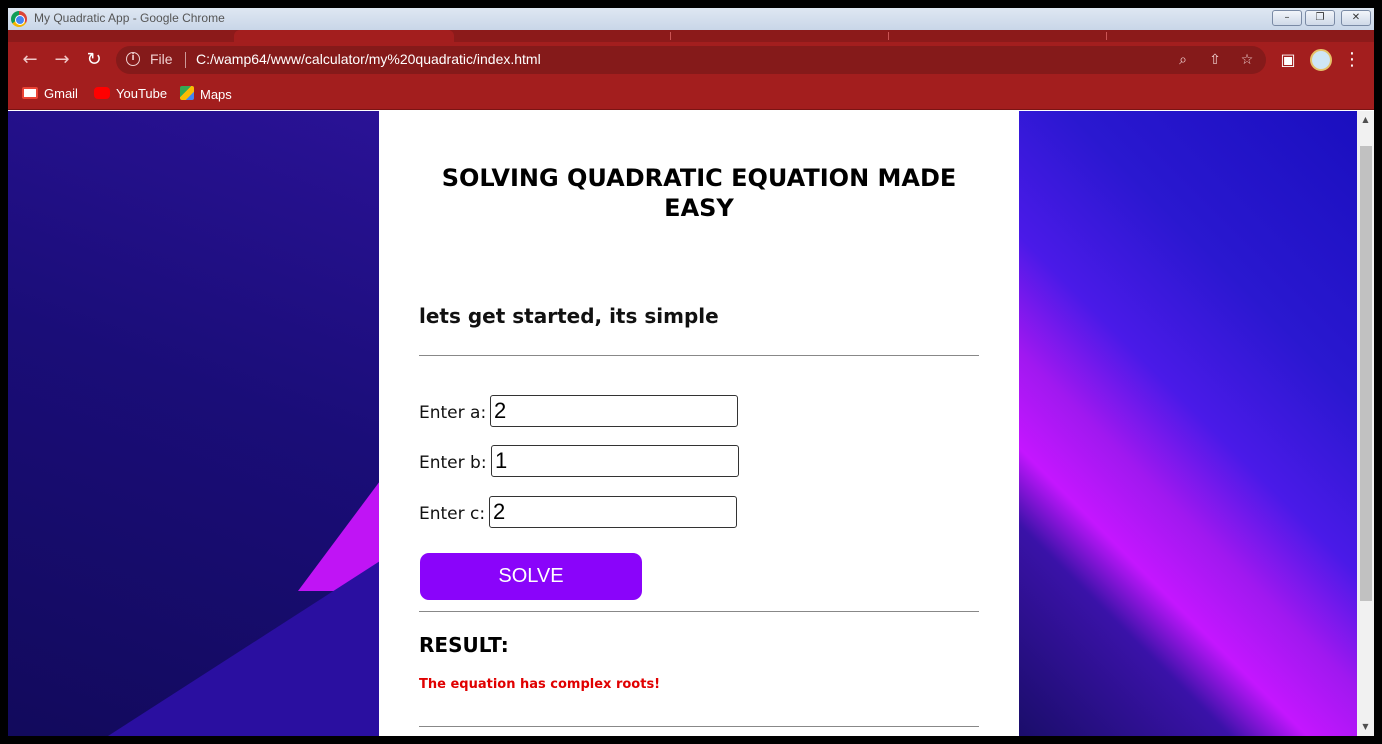  Describe the element at coordinates (1183, 60) in the screenshot. I see `zoom-icon: ⌕` at that location.